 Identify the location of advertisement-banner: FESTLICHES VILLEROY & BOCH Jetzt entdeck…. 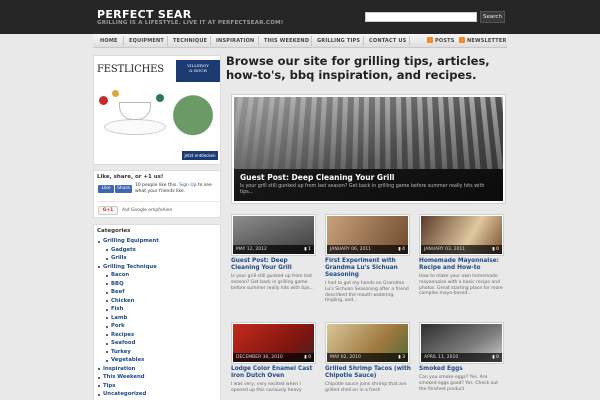
(157, 110).